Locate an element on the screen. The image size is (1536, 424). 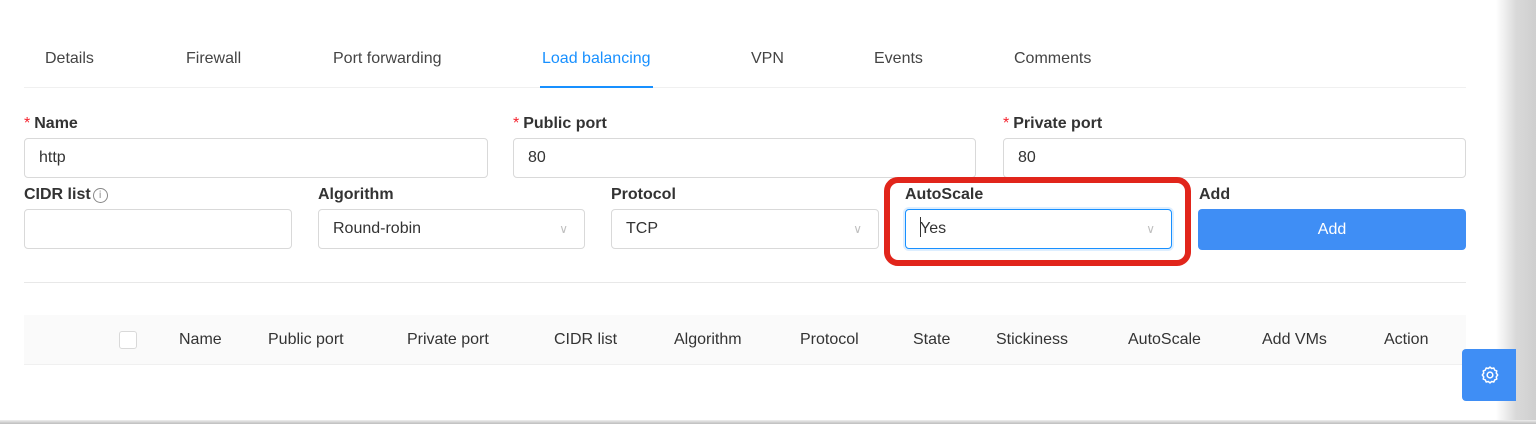
name-label: * Name is located at coordinates (51, 124).